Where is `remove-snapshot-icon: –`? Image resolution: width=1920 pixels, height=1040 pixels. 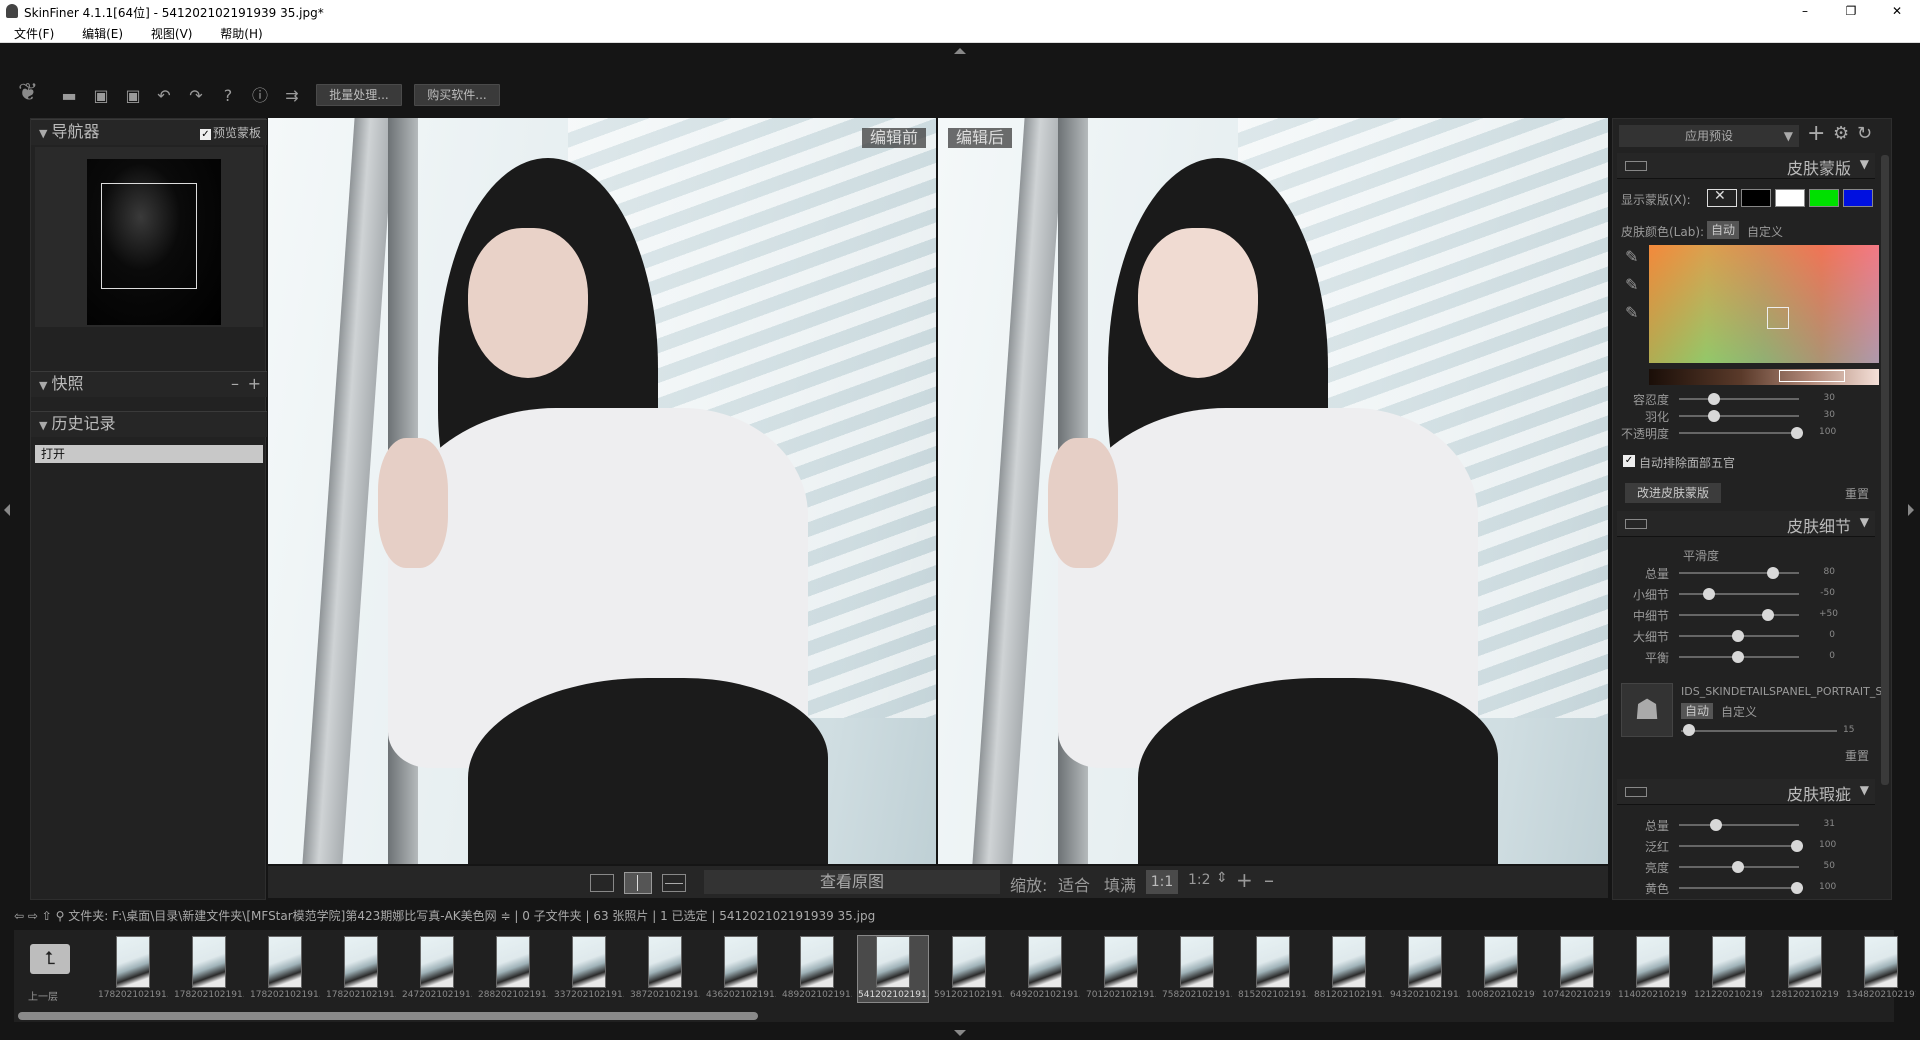 remove-snapshot-icon: – is located at coordinates (235, 384).